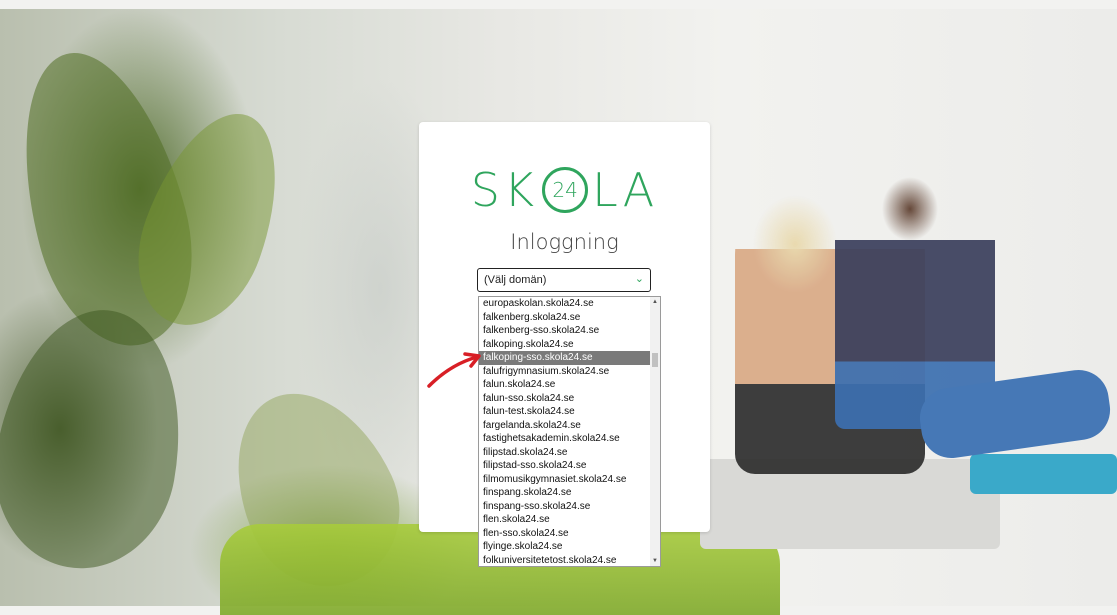 The width and height of the screenshot is (1117, 615). What do you see at coordinates (569, 399) in the screenshot?
I see `dropdown-option: falun-sso.skola24.se` at bounding box center [569, 399].